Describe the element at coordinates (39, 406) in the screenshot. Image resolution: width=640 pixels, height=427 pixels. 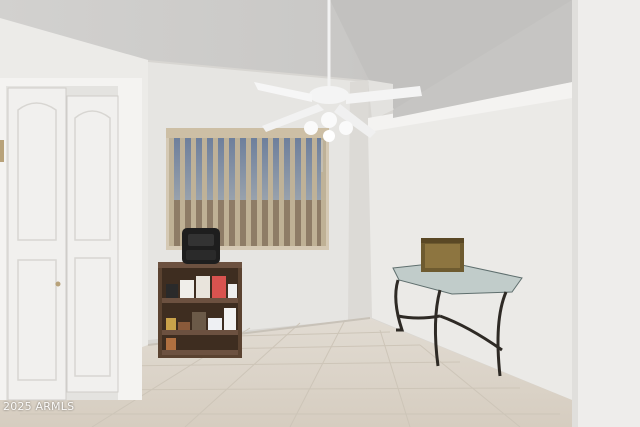
I see `watermark: 2025 ARMLS` at that location.